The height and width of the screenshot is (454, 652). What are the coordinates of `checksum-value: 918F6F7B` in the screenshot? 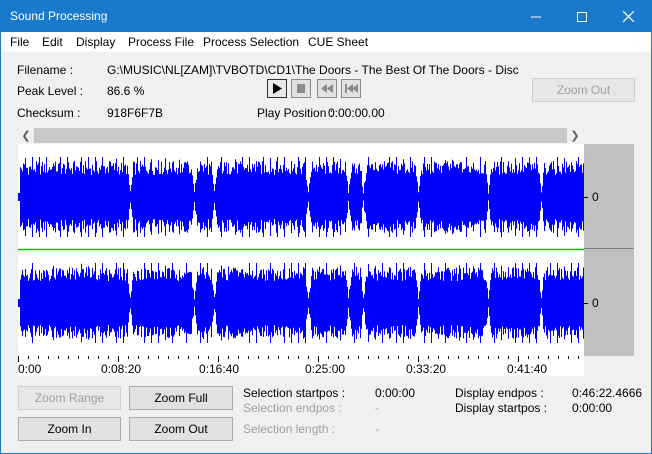 It's located at (135, 113).